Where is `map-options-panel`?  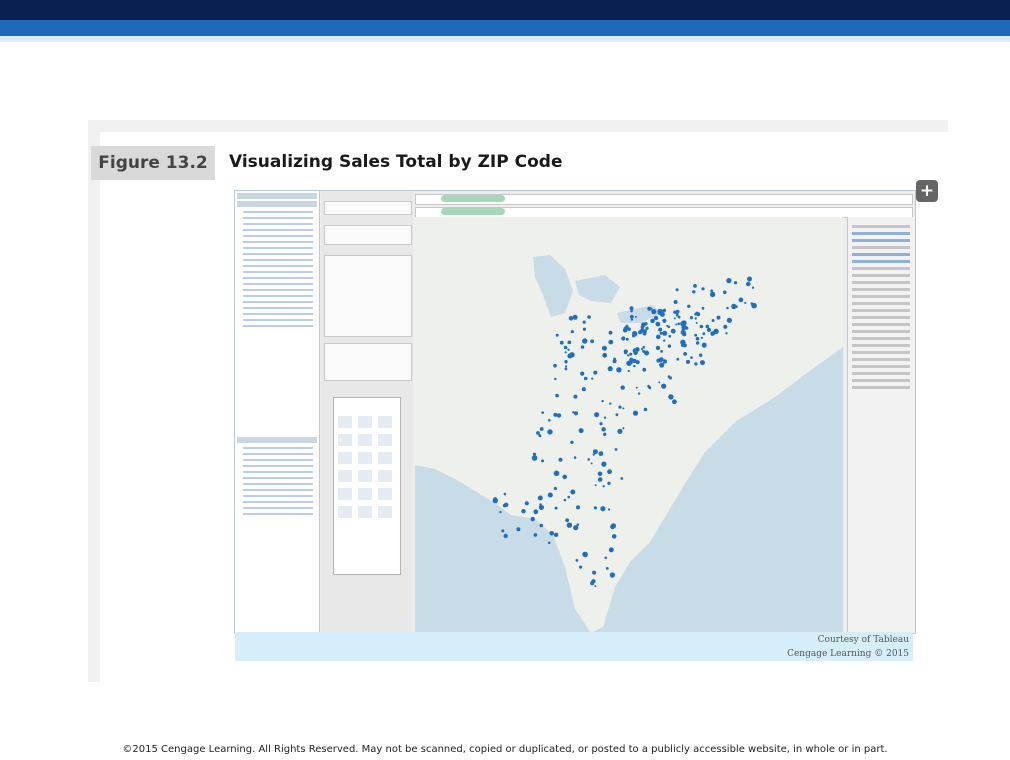
map-options-panel is located at coordinates (880, 425).